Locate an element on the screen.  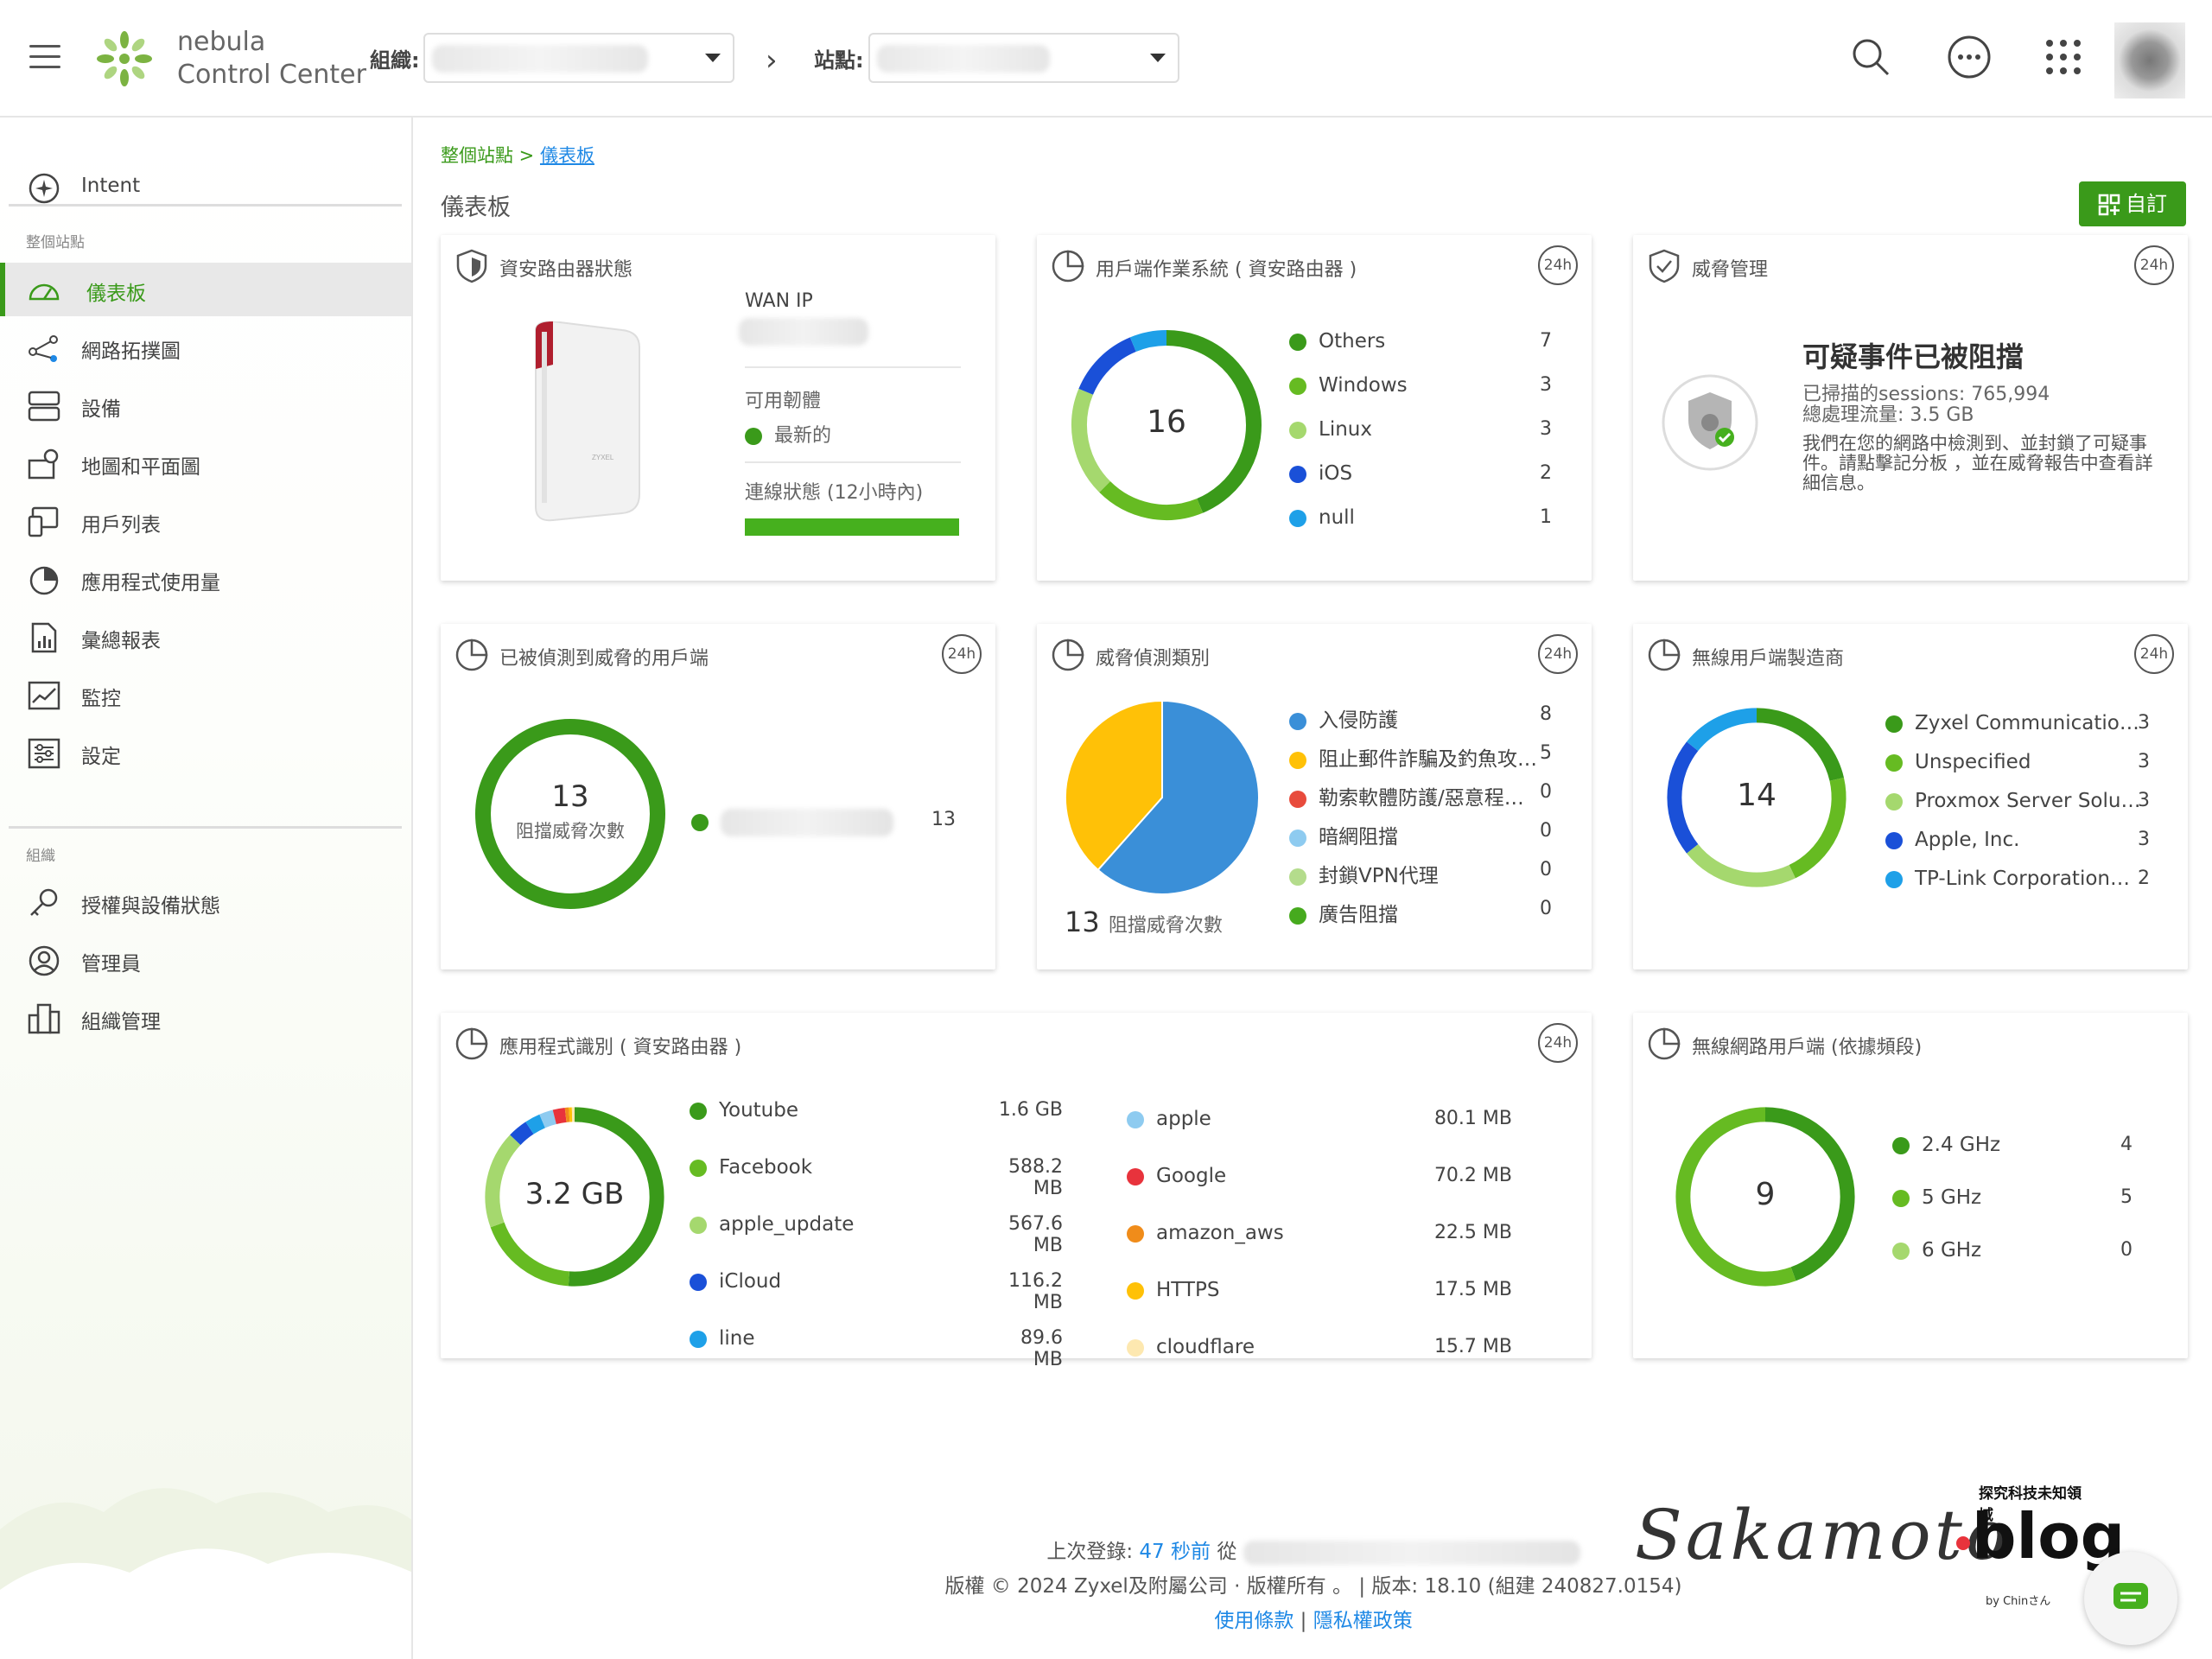
legend-item: iOS is located at coordinates (1320, 473).